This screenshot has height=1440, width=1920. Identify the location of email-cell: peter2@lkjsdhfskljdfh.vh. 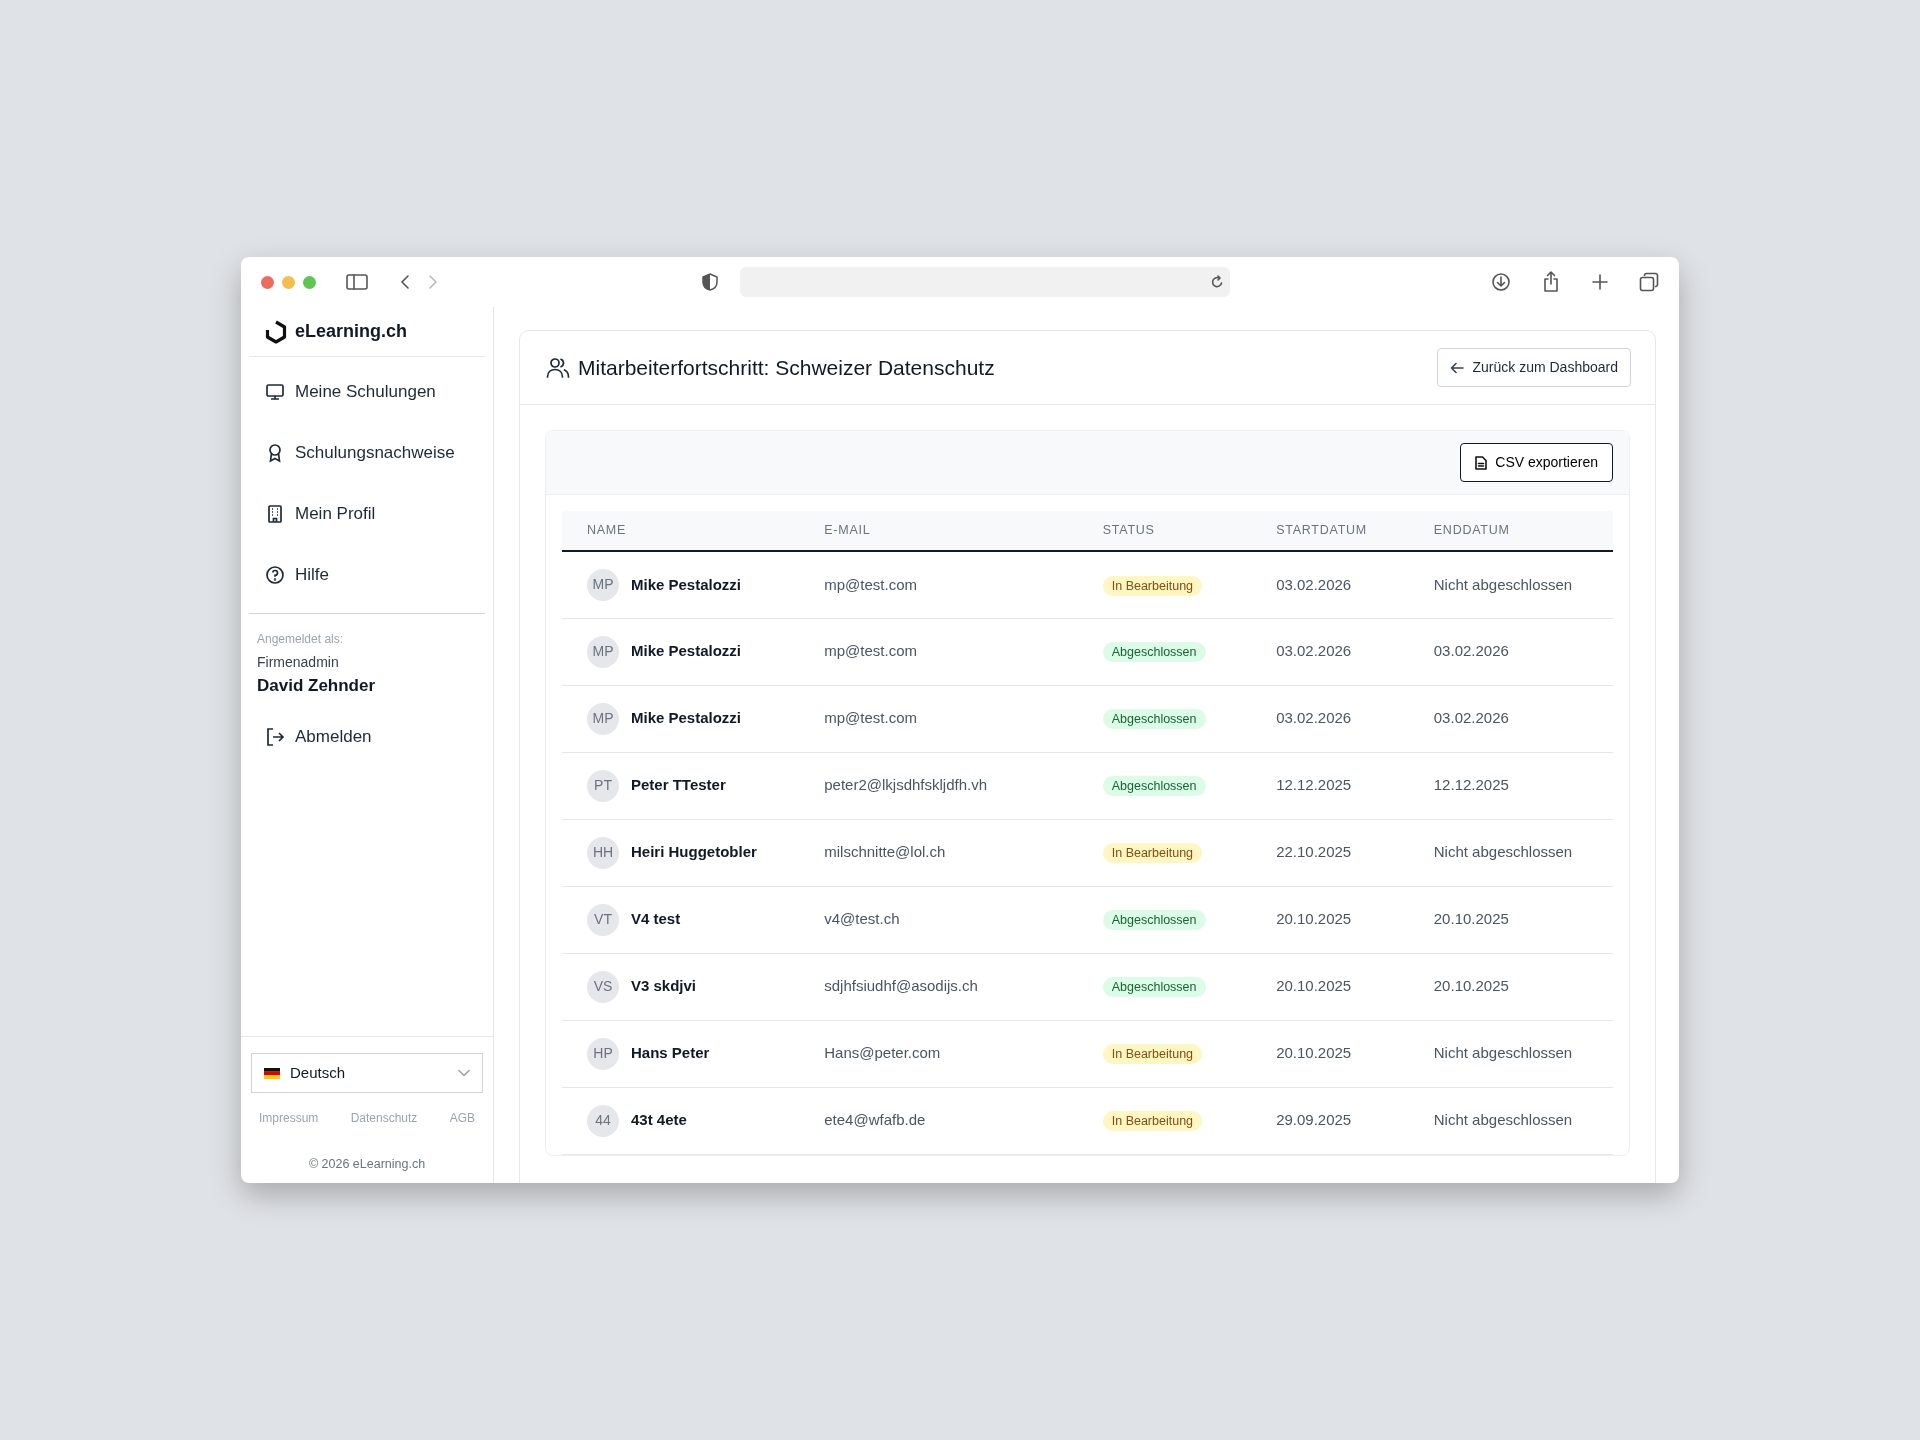
(906, 785).